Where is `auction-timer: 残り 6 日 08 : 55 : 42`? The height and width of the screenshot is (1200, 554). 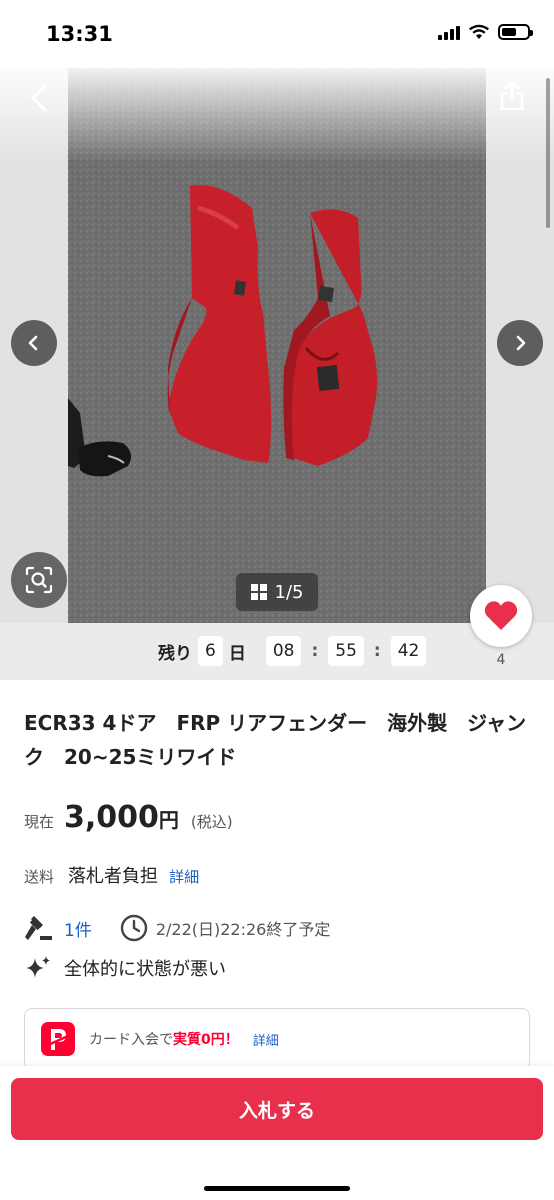
auction-timer: 残り 6 日 08 : 55 : 42 is located at coordinates (277, 651).